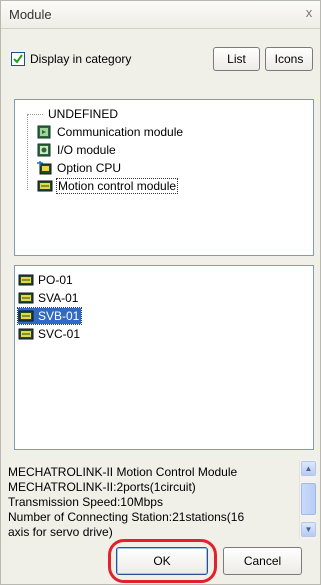 The width and height of the screenshot is (321, 585). Describe the element at coordinates (35, 114) in the screenshot. I see `tree-line` at that location.